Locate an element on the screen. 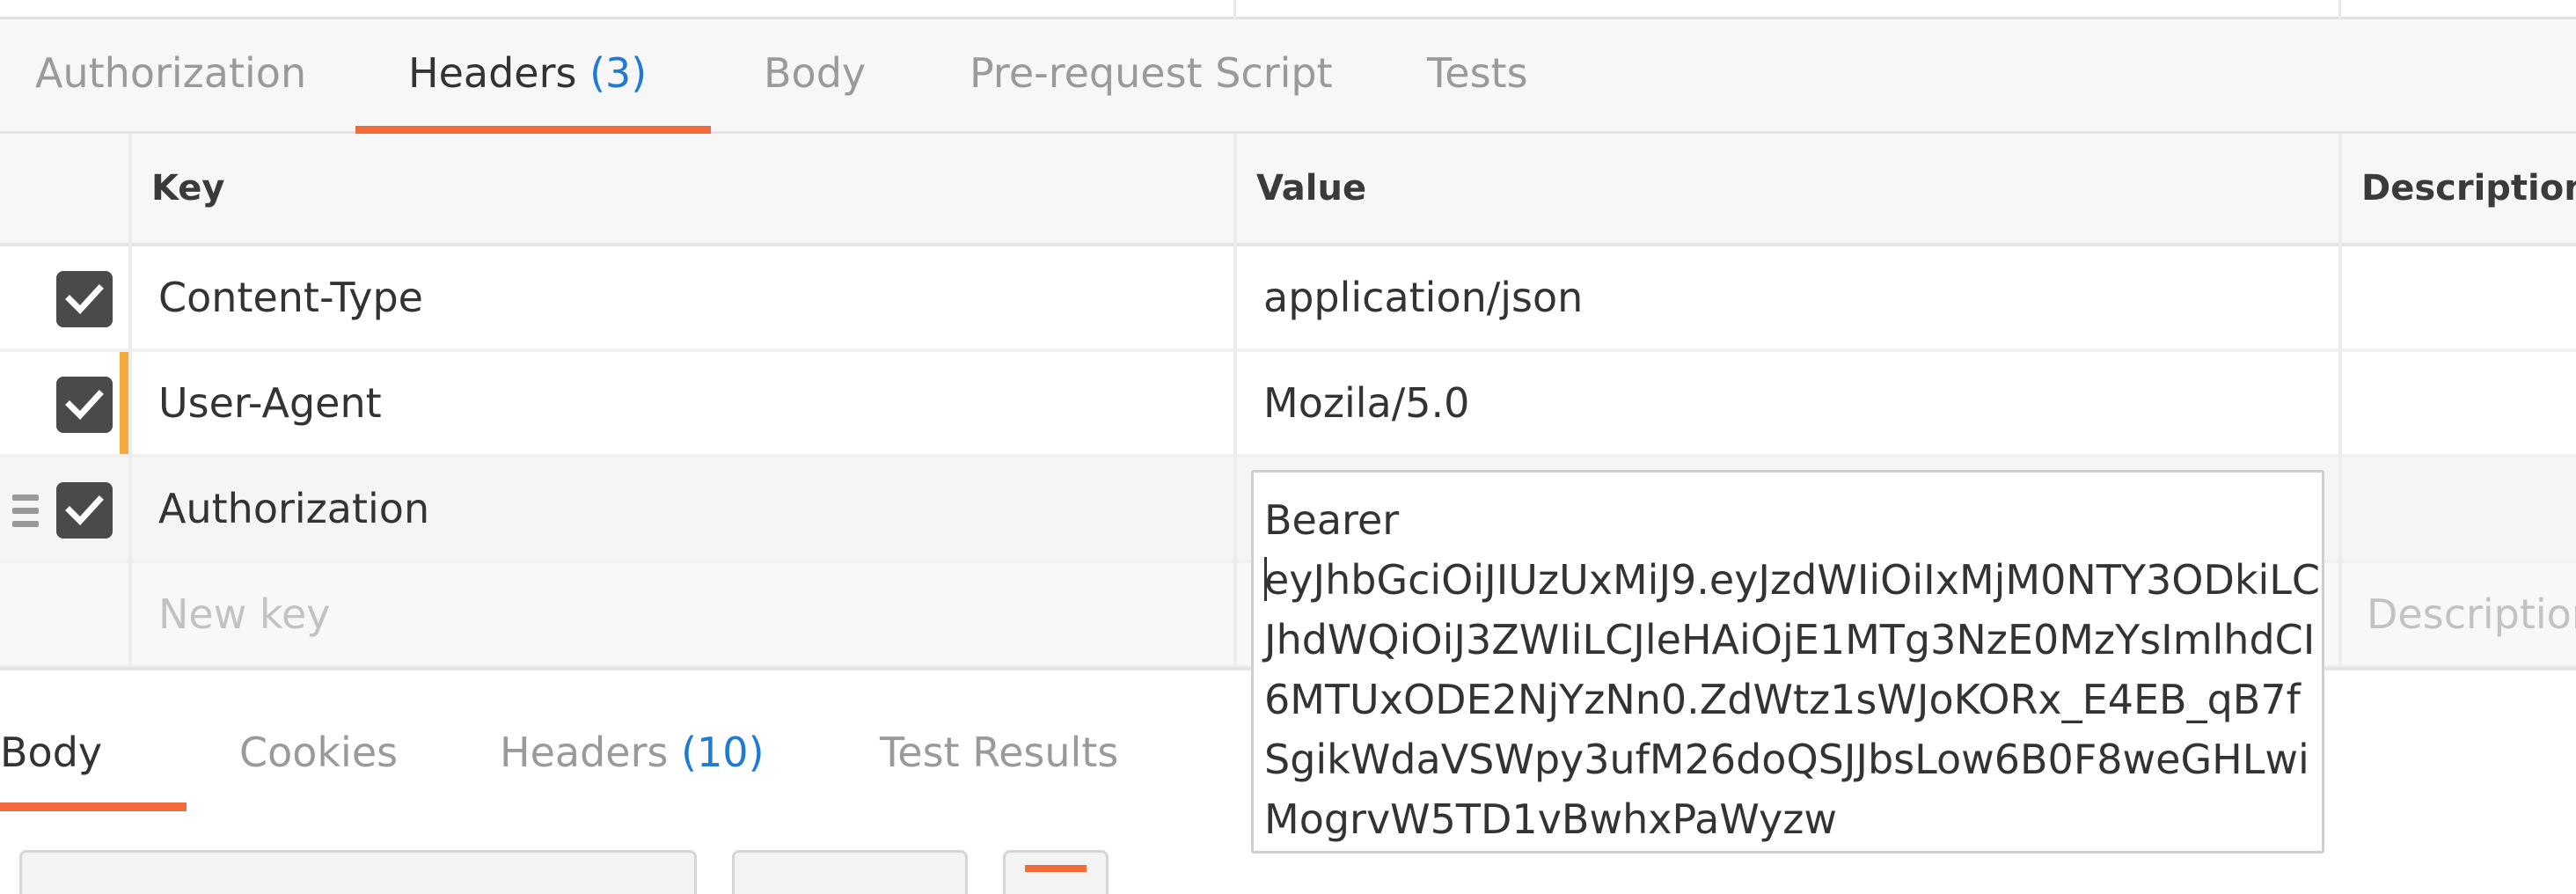  wrap-lines-button is located at coordinates (1056, 872).